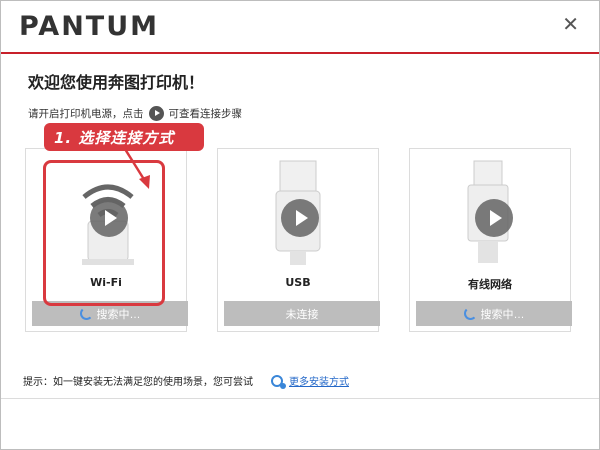 The width and height of the screenshot is (600, 450). I want to click on usb-status-button: 未连接, so click(302, 313).